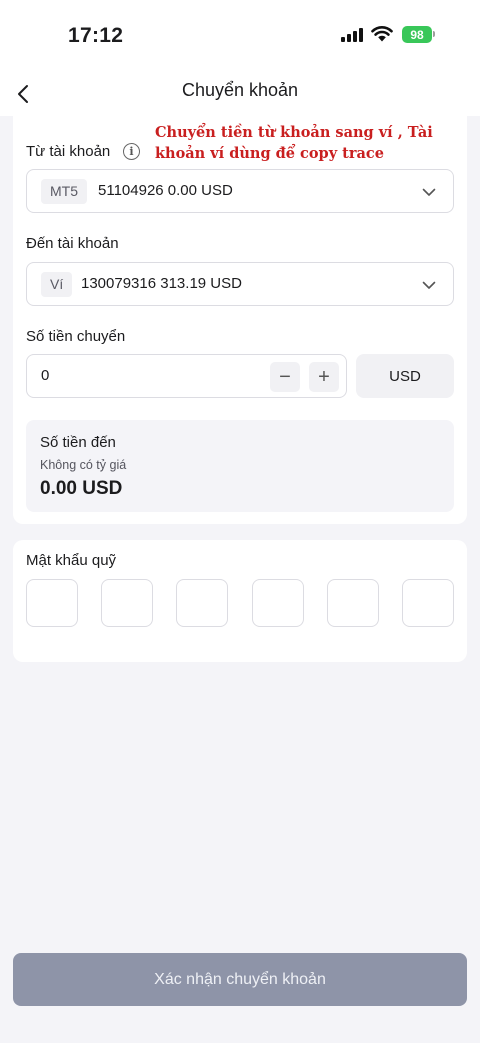 The height and width of the screenshot is (1043, 480). I want to click on battery-level: 98, so click(417, 34).